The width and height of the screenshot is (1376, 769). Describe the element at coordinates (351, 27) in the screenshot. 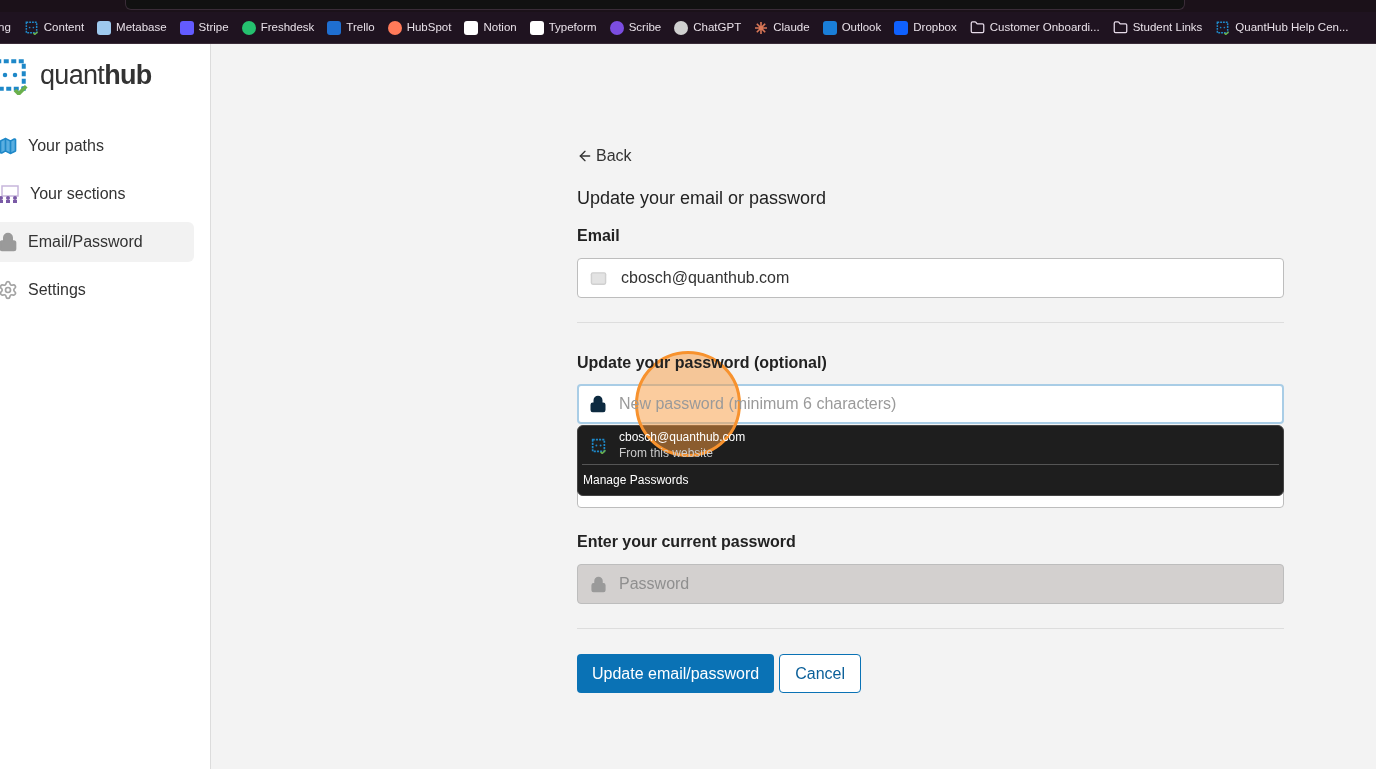

I see `bookmark-link: Trello` at that location.